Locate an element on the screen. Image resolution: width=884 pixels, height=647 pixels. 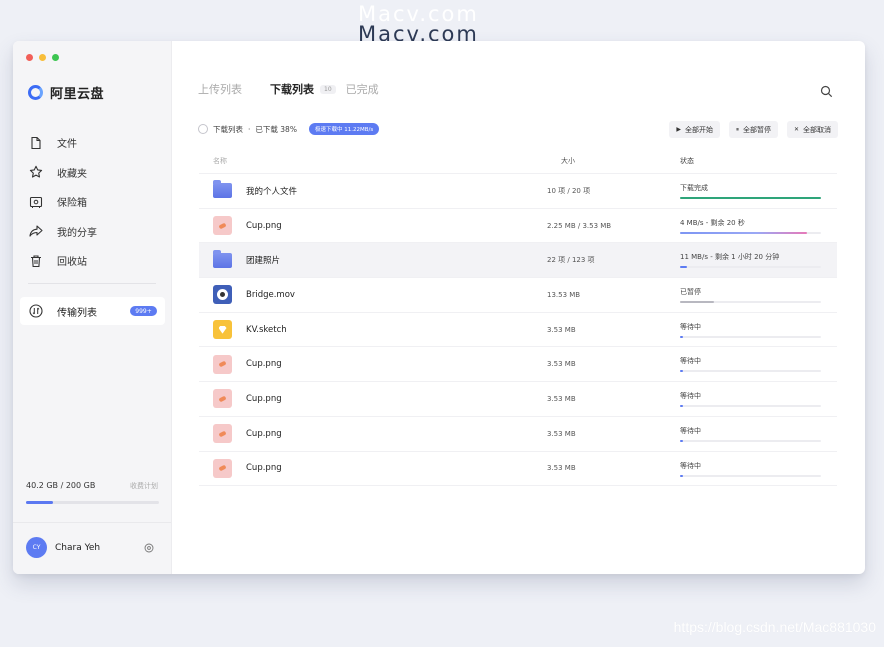
storage-progress-fill is located at coordinates (39, 502).